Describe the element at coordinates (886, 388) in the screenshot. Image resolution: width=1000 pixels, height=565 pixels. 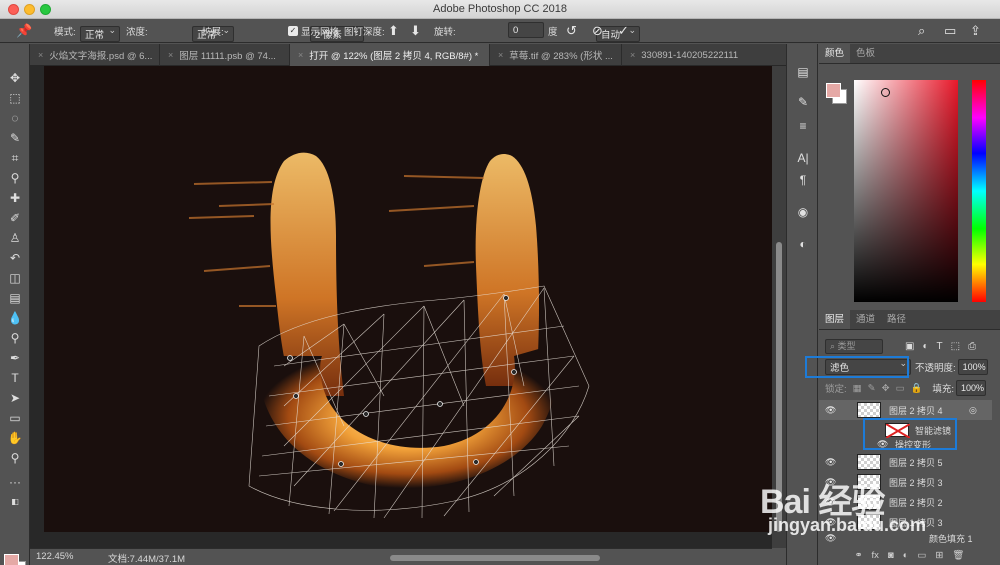
I see `lock-position-icon: ✥` at that location.